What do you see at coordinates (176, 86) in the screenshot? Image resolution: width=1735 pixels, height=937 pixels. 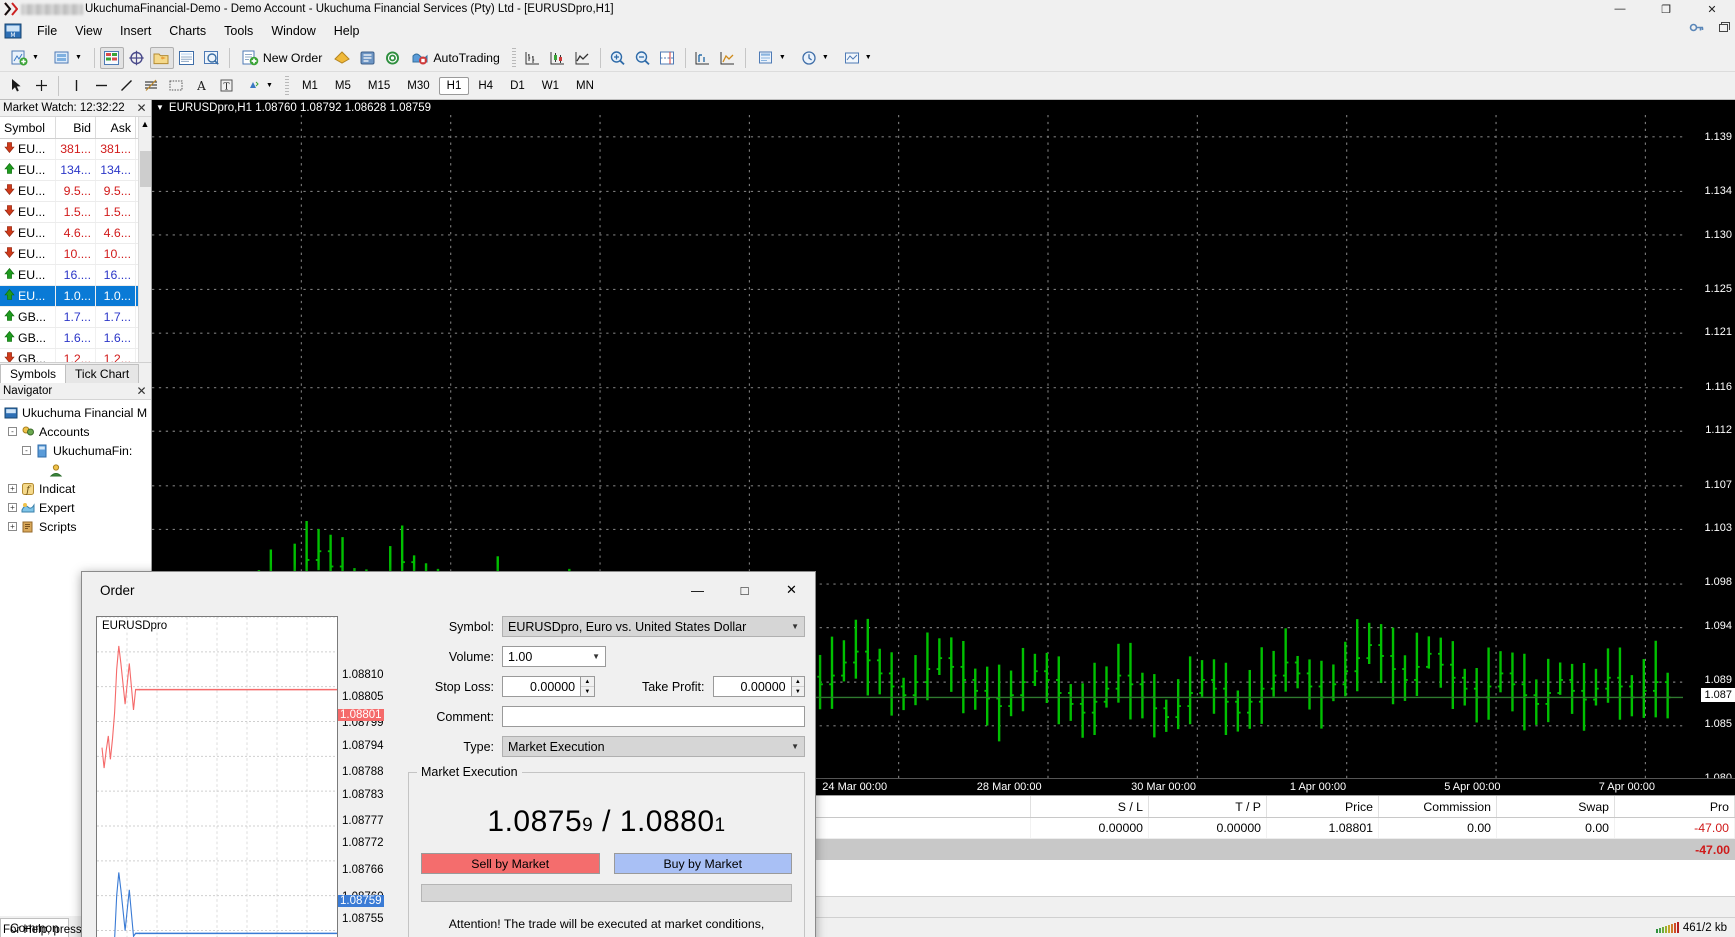 I see `channel-icon` at bounding box center [176, 86].